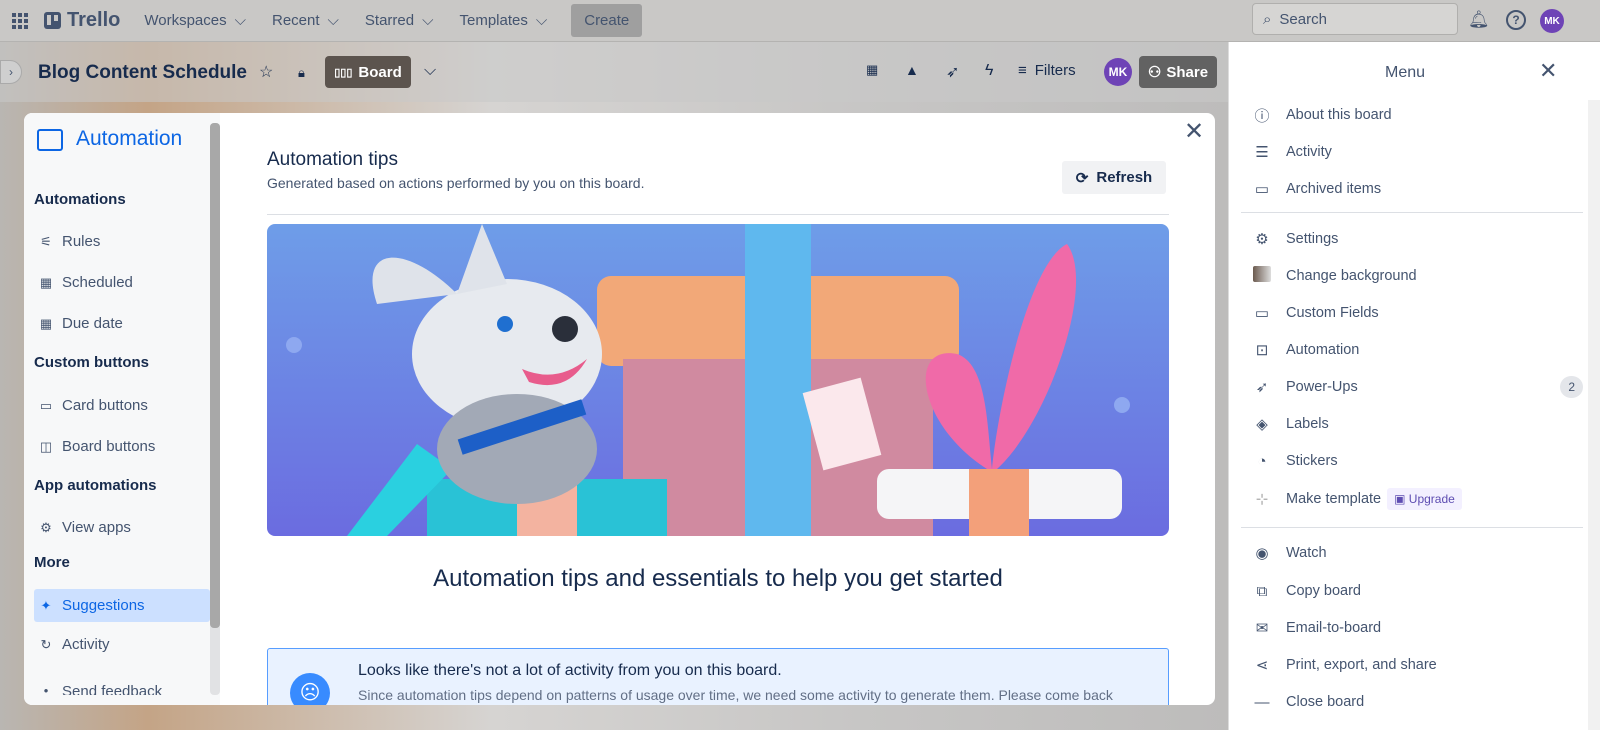 This screenshot has width=1600, height=730. What do you see at coordinates (1334, 628) in the screenshot?
I see `menu-label: Email-to-board` at bounding box center [1334, 628].